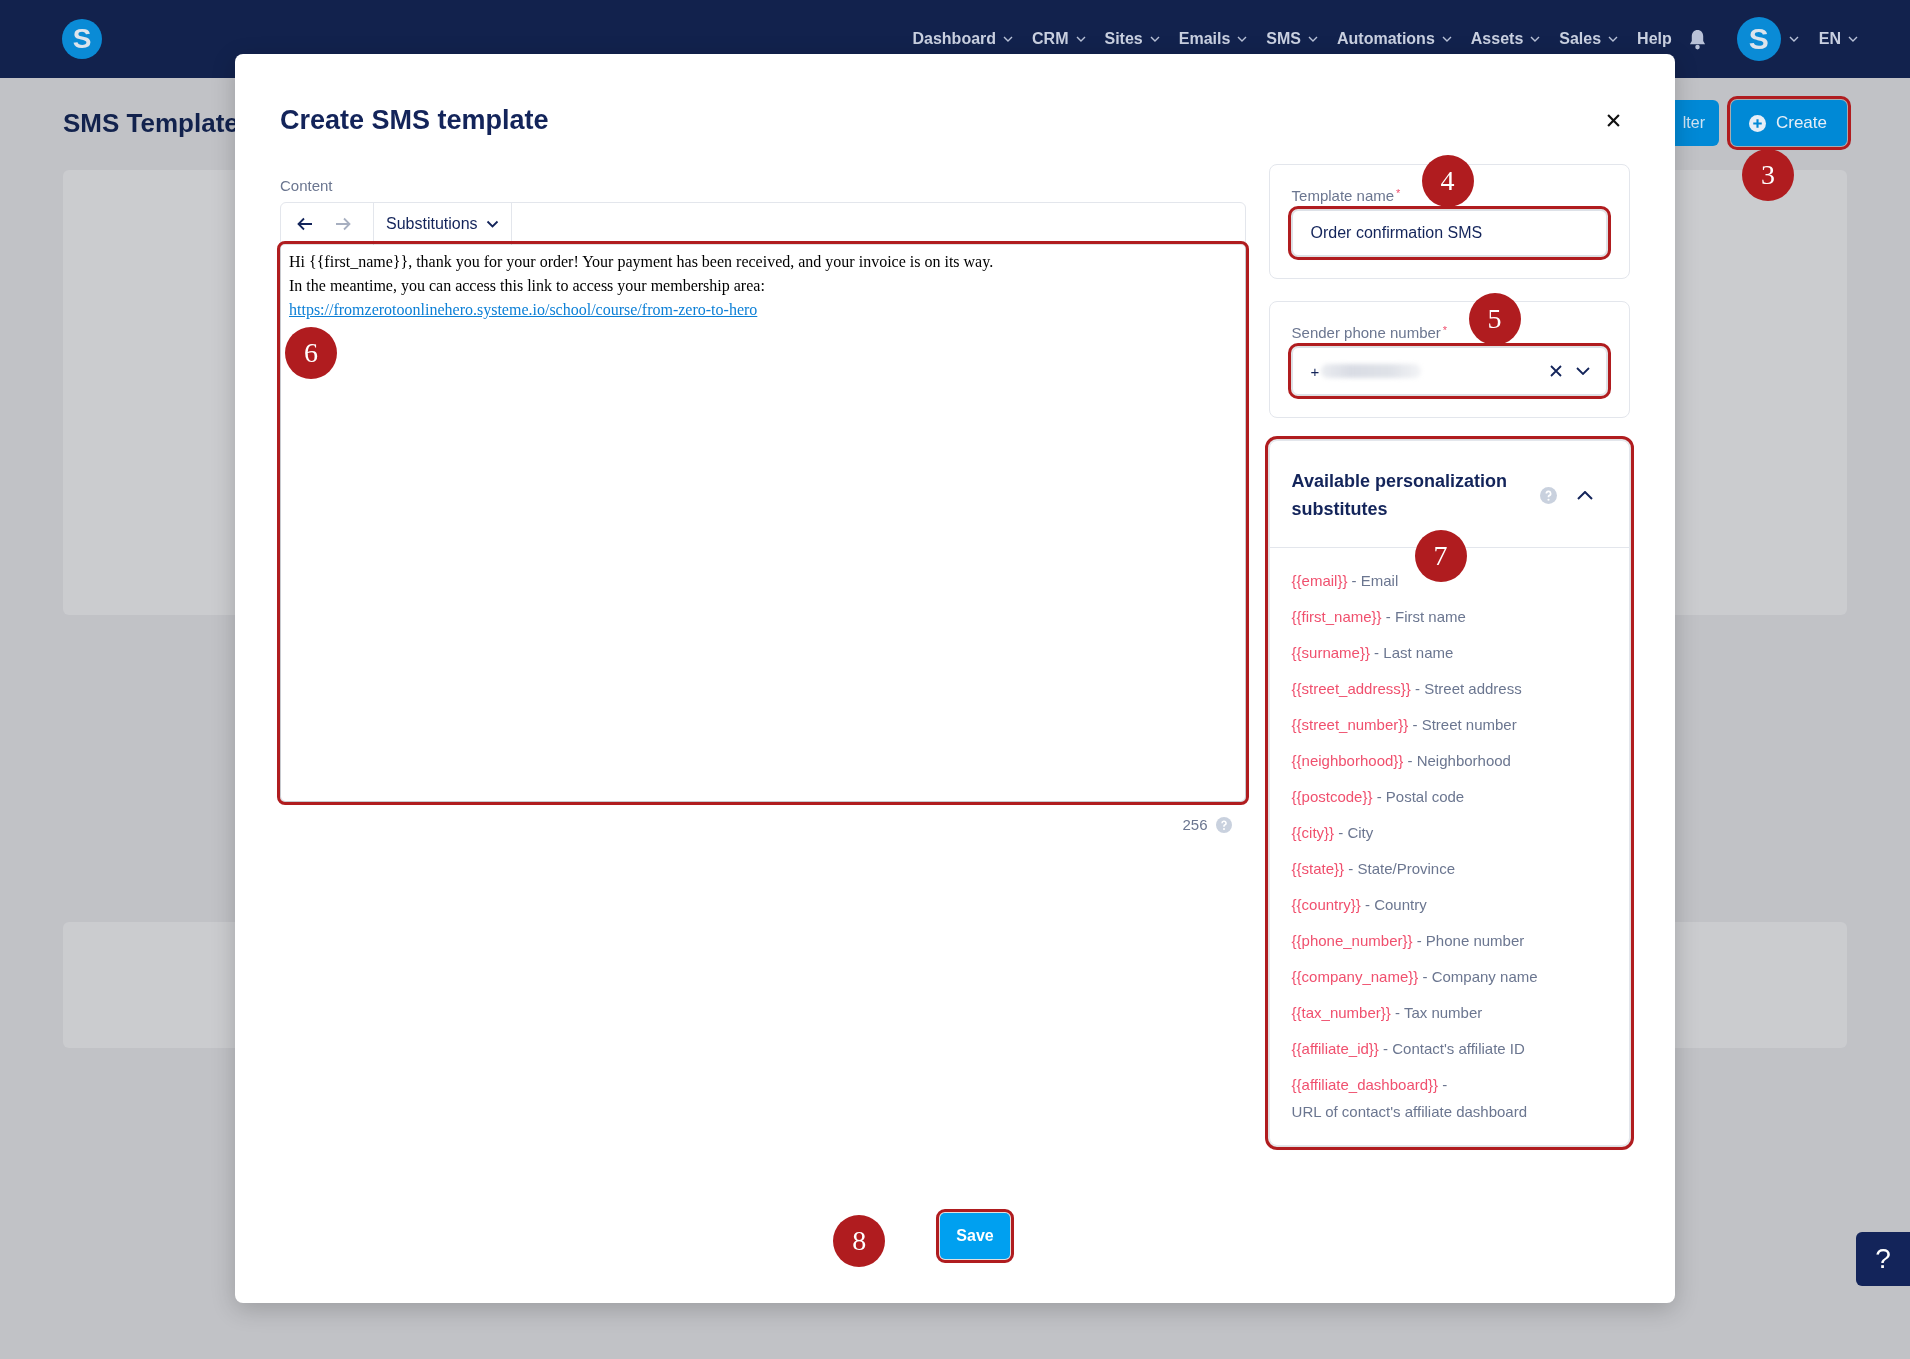 This screenshot has height=1359, width=1910. I want to click on annotation-marker: 8, so click(859, 1241).